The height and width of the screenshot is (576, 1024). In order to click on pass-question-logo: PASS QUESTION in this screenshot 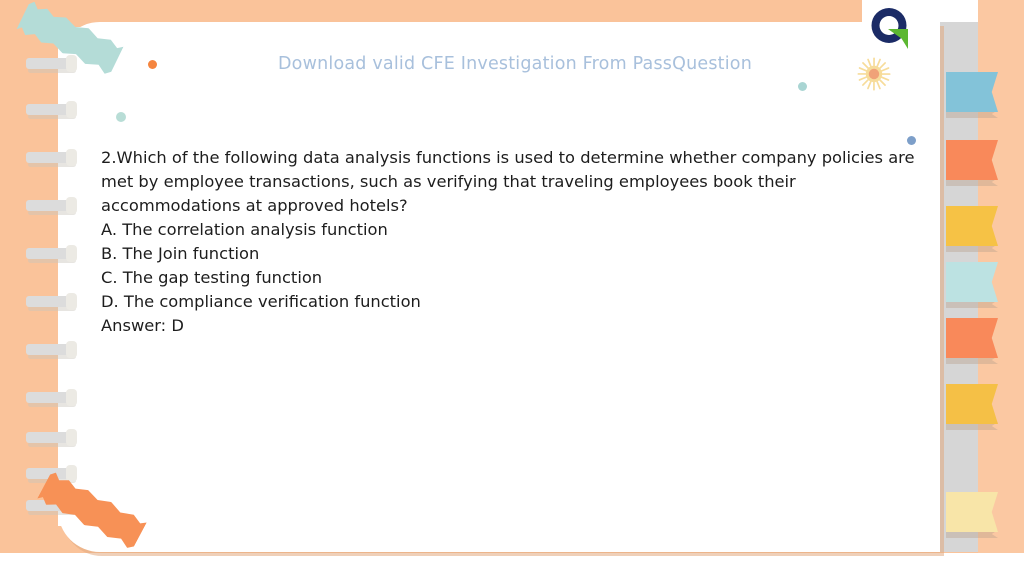, I will do `click(942, 28)`.